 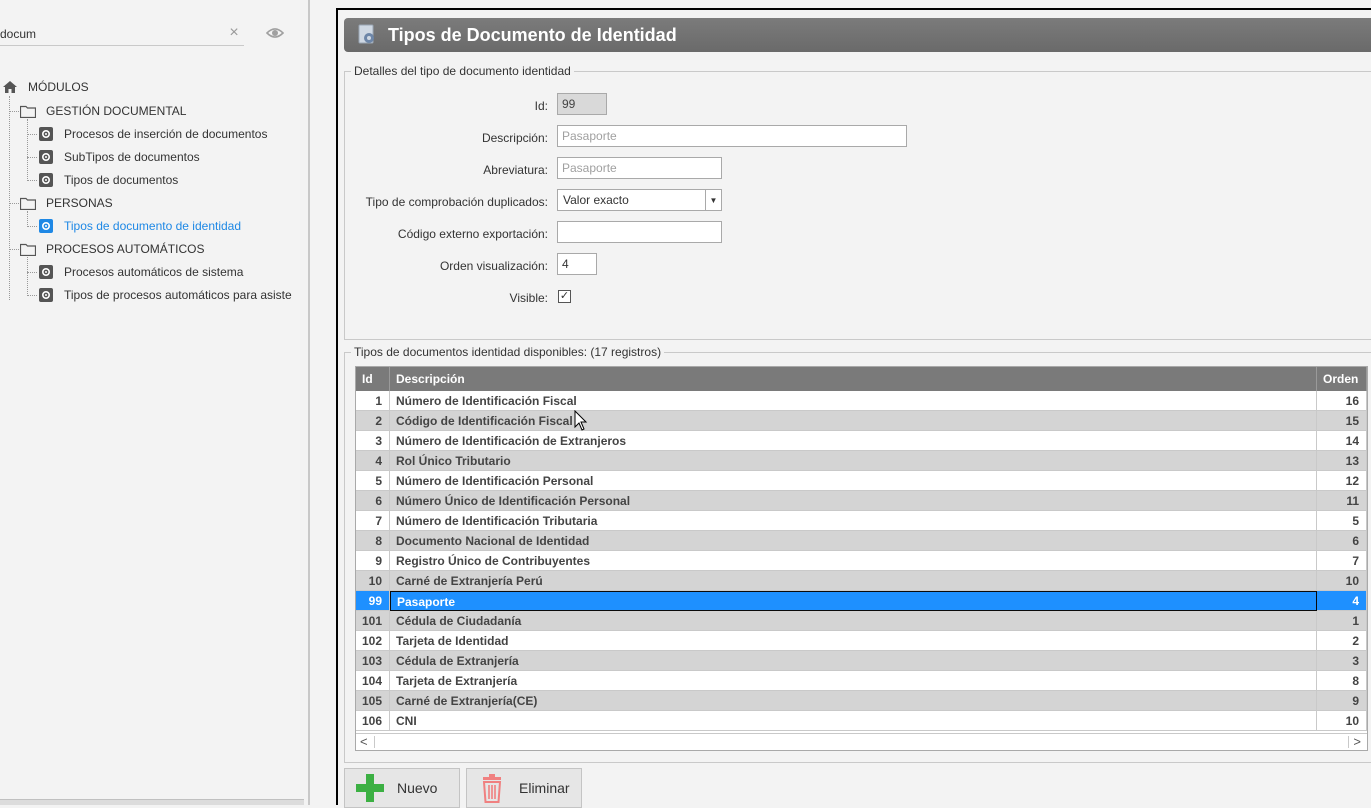 What do you see at coordinates (639, 232) in the screenshot?
I see `codigo-externo-field` at bounding box center [639, 232].